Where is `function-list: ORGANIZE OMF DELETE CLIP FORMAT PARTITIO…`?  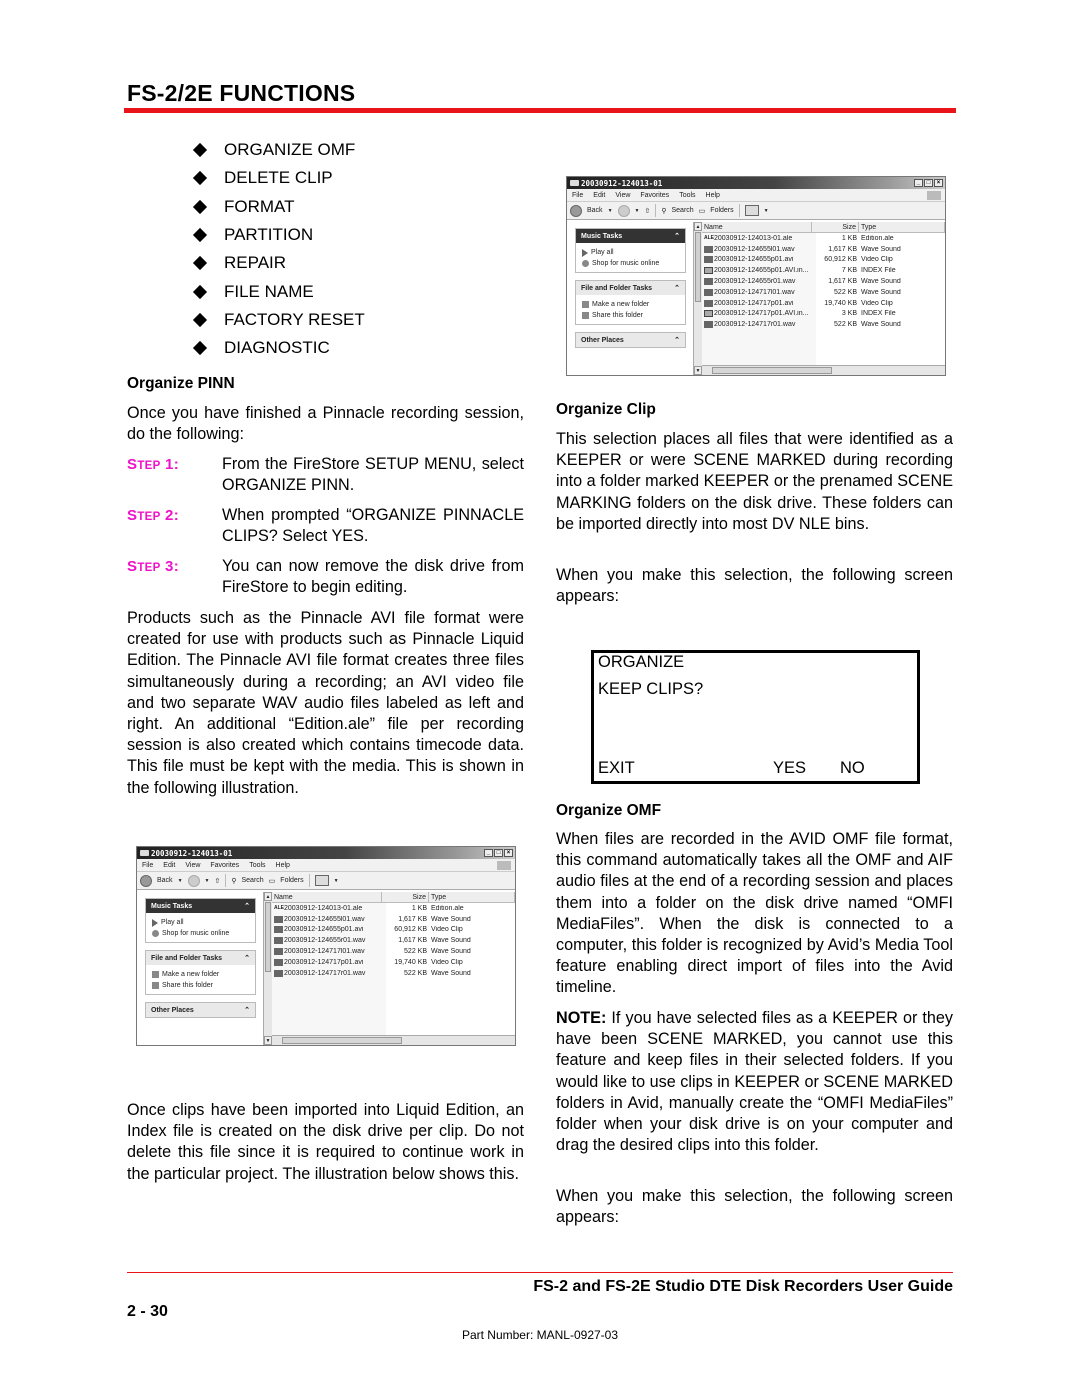
function-list: ORGANIZE OMF DELETE CLIP FORMAT PARTITIO… is located at coordinates (278, 249).